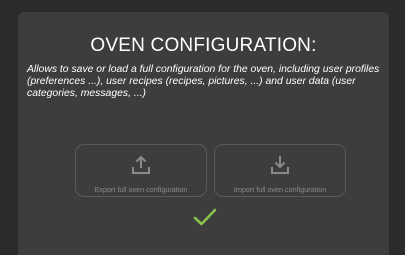 This screenshot has height=255, width=405. I want to click on checkmark-icon, so click(205, 217).